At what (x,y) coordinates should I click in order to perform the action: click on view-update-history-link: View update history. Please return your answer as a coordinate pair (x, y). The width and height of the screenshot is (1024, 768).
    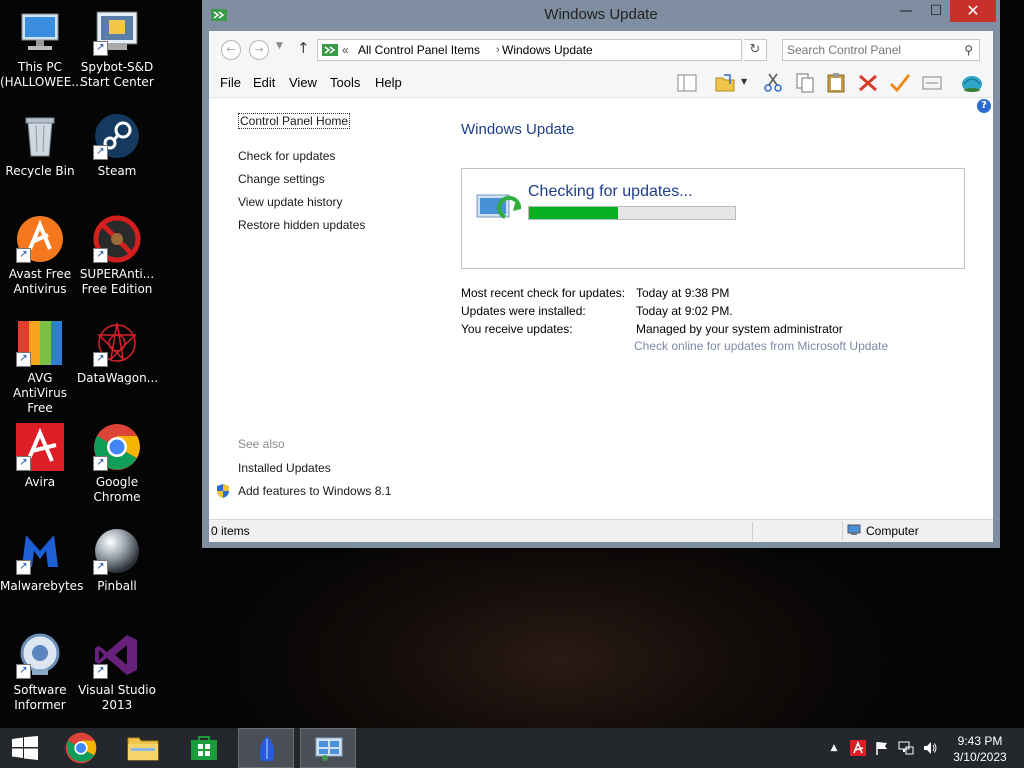
    Looking at the image, I should click on (290, 202).